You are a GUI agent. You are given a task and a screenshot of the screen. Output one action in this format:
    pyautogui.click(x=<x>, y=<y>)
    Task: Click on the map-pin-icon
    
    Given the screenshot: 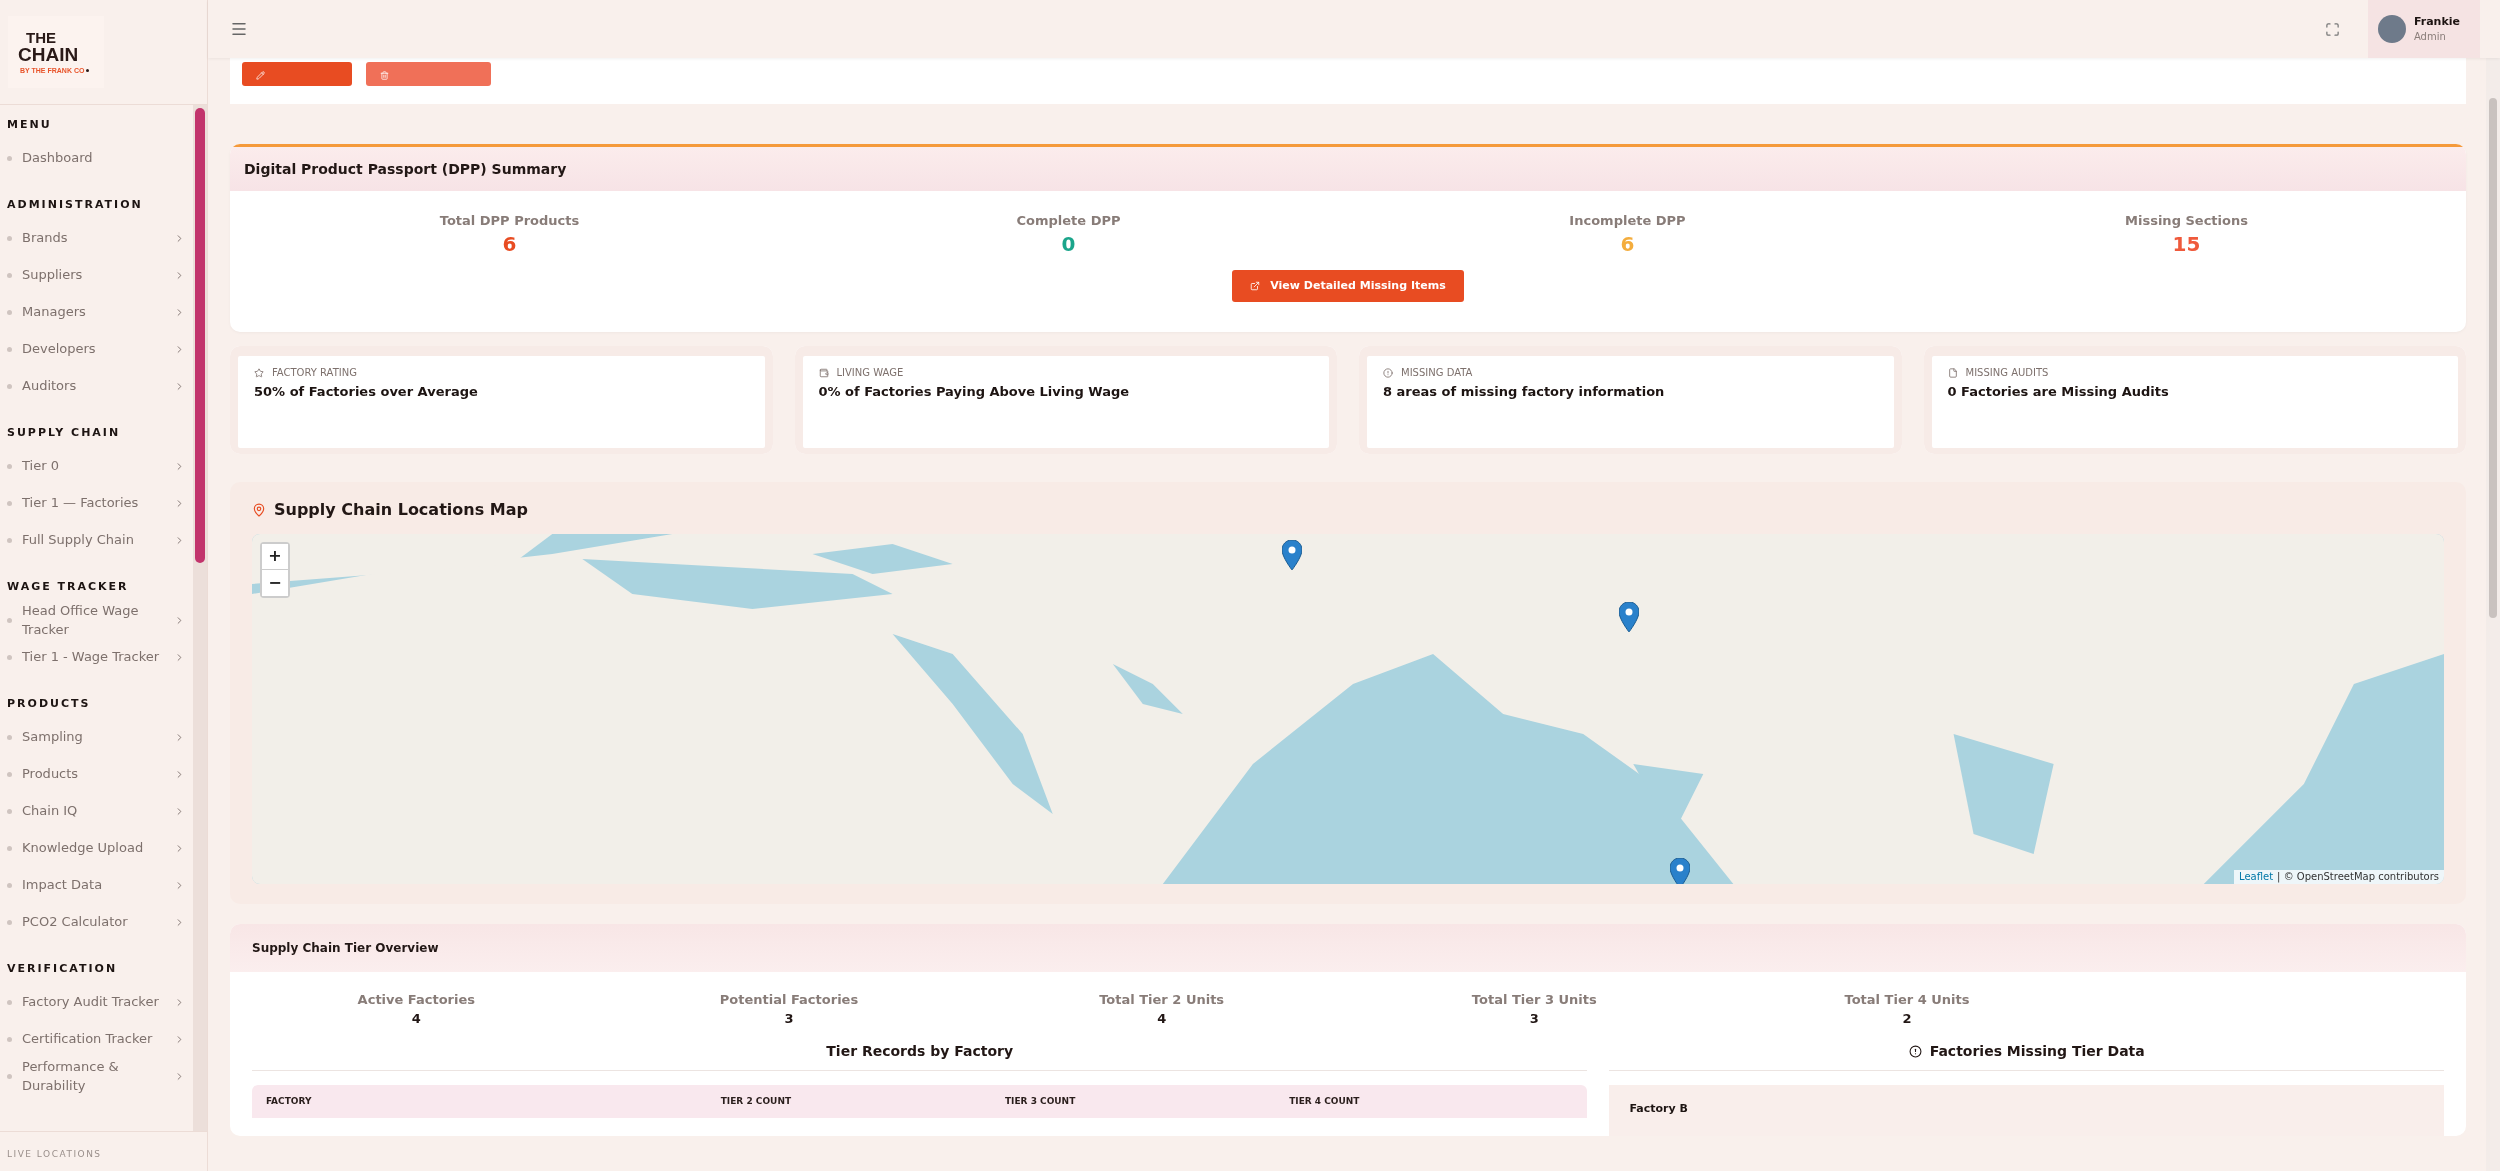 What is the action you would take?
    pyautogui.click(x=259, y=509)
    